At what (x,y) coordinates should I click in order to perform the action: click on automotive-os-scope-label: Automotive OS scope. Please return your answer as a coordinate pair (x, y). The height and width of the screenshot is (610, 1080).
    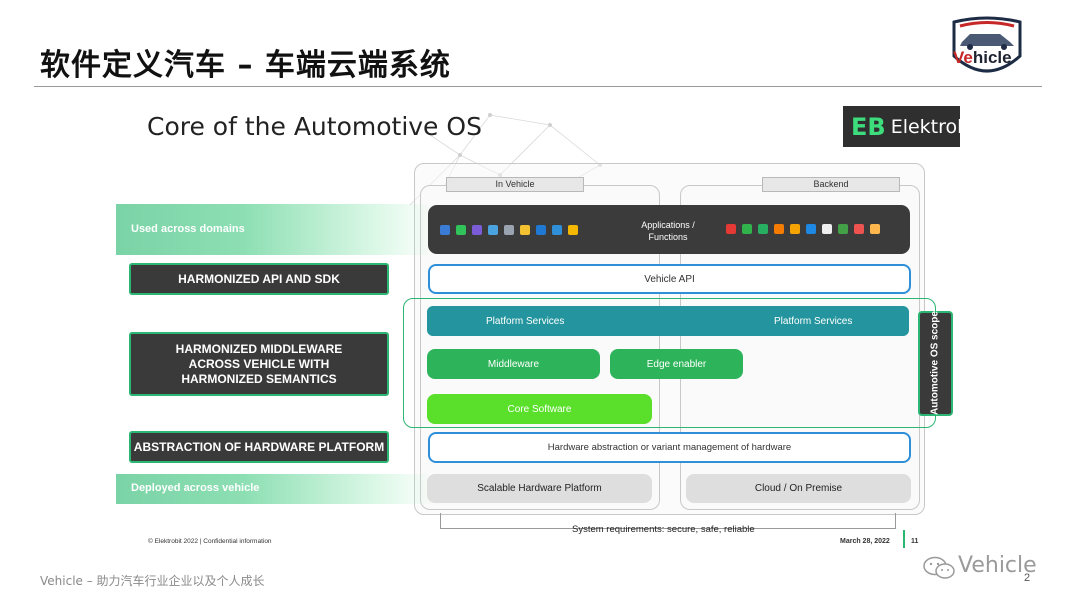
    Looking at the image, I should click on (935, 363).